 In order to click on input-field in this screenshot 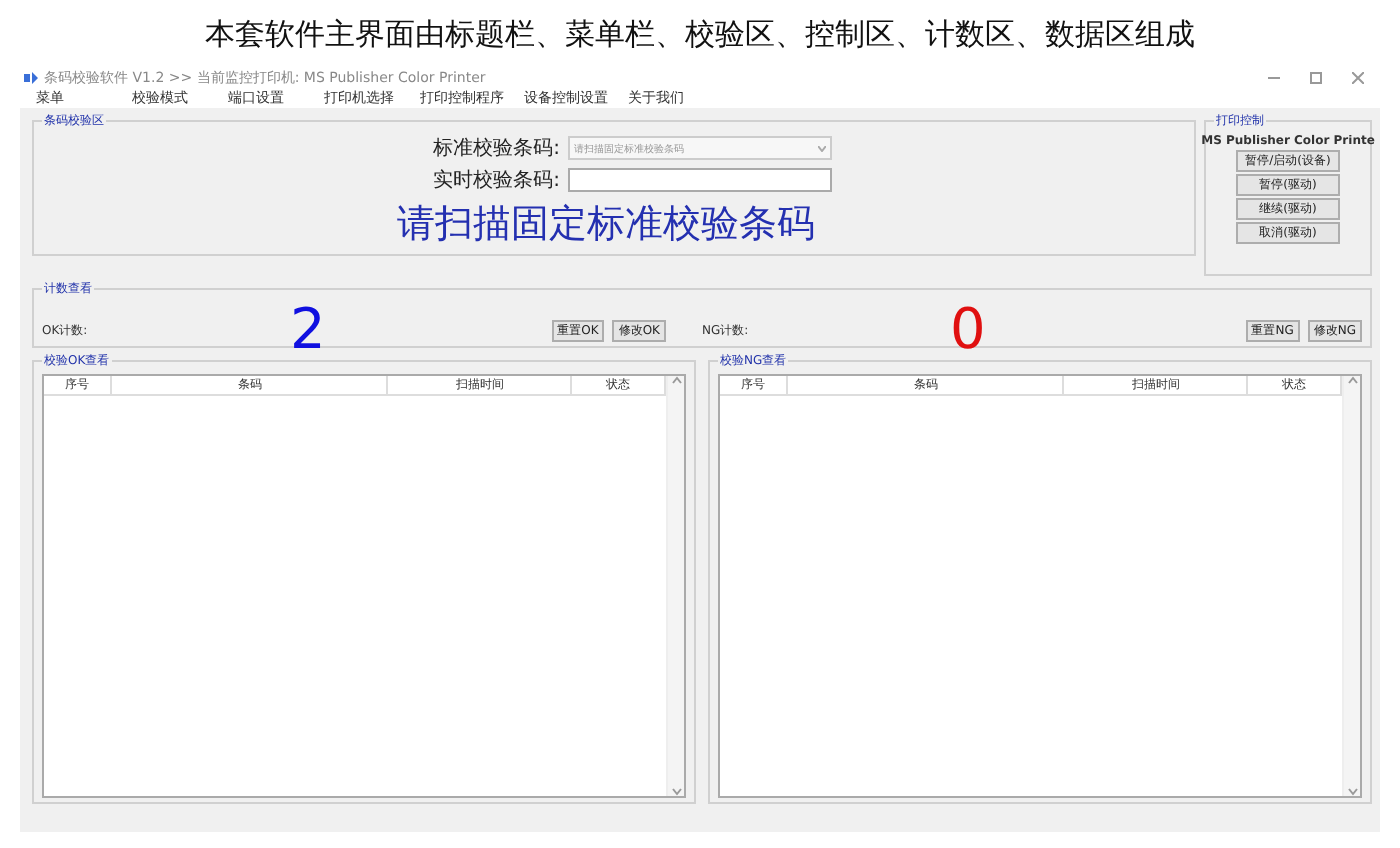, I will do `click(700, 180)`.